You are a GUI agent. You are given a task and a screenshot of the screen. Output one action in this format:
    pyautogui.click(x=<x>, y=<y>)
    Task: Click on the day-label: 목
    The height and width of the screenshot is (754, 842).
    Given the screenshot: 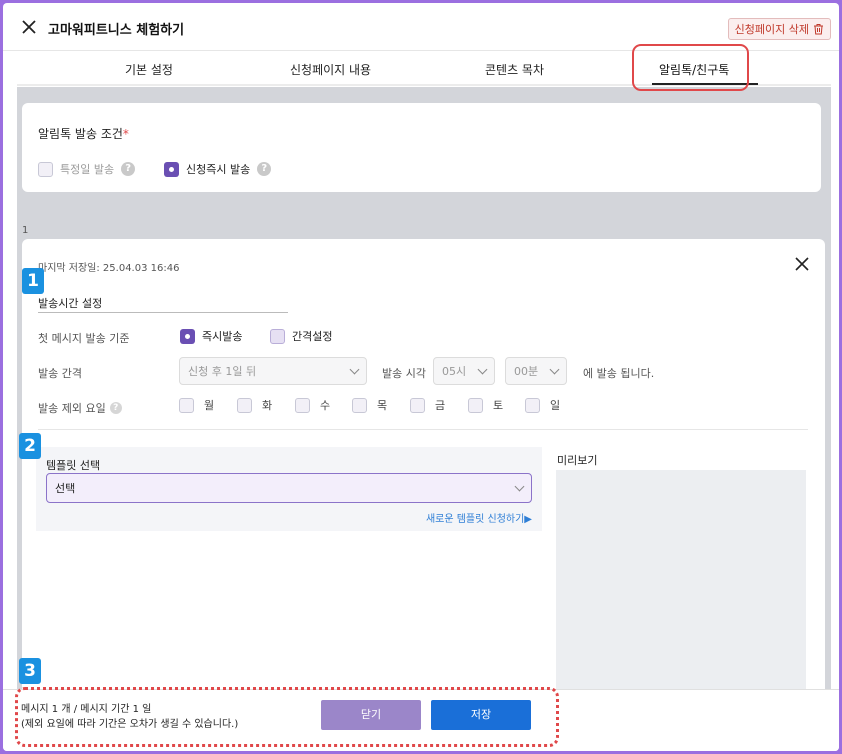 What is the action you would take?
    pyautogui.click(x=382, y=405)
    